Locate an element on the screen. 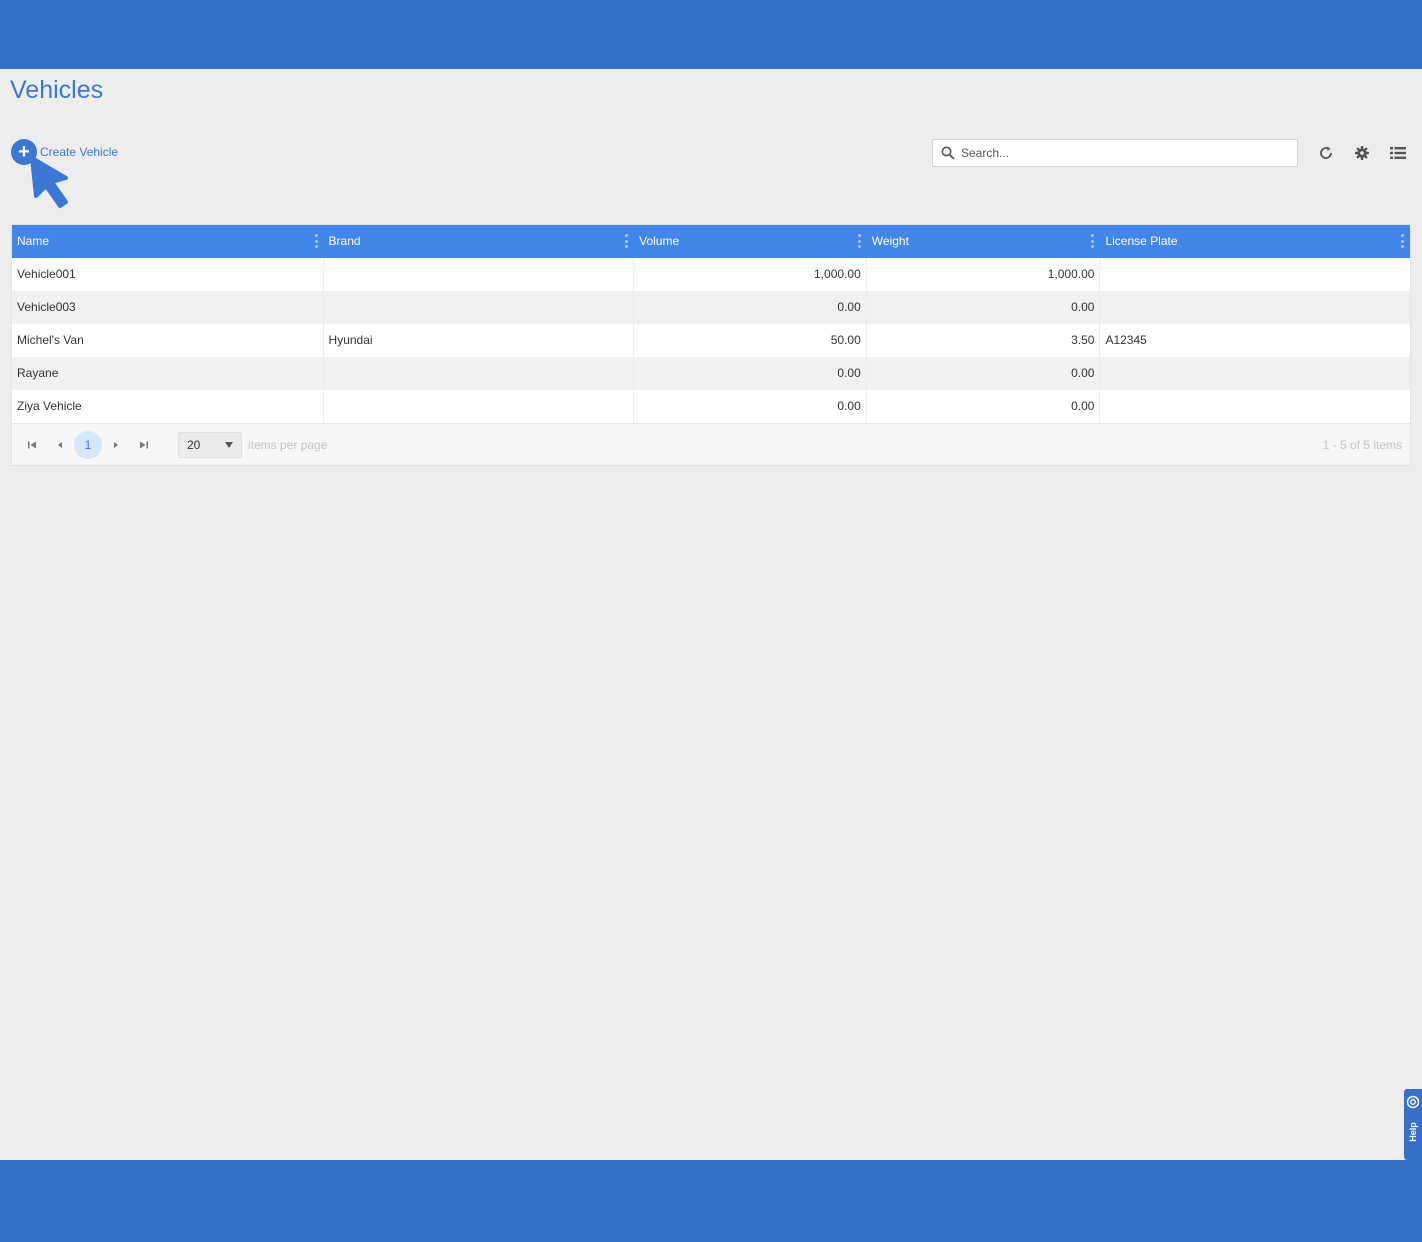 Image resolution: width=1422 pixels, height=1242 pixels. first-page-button is located at coordinates (32, 445).